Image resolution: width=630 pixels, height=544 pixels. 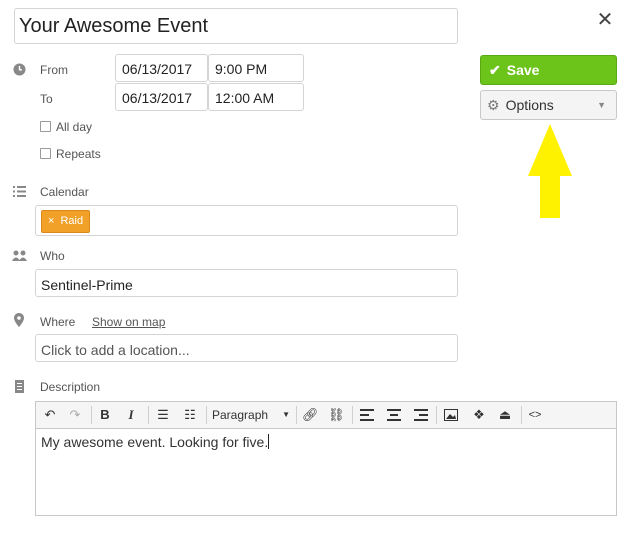 What do you see at coordinates (105, 415) in the screenshot?
I see `bold-icon: B` at bounding box center [105, 415].